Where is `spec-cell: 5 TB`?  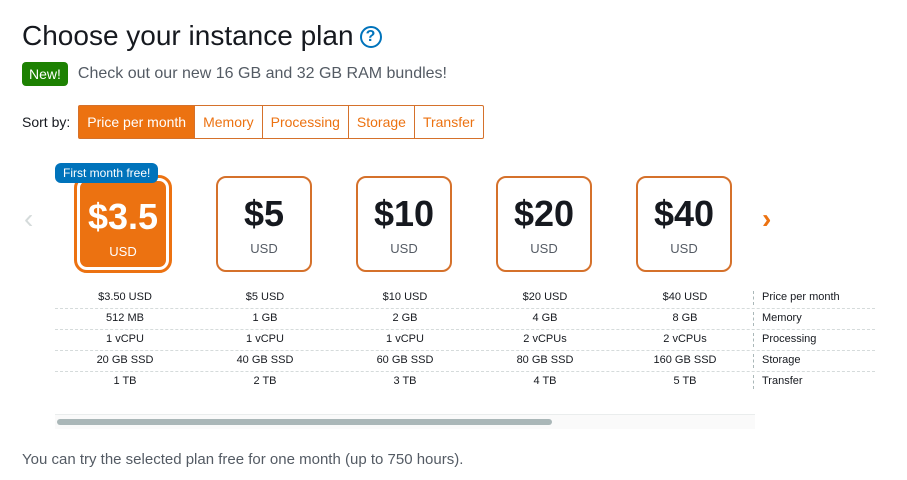
spec-cell: 5 TB is located at coordinates (685, 381).